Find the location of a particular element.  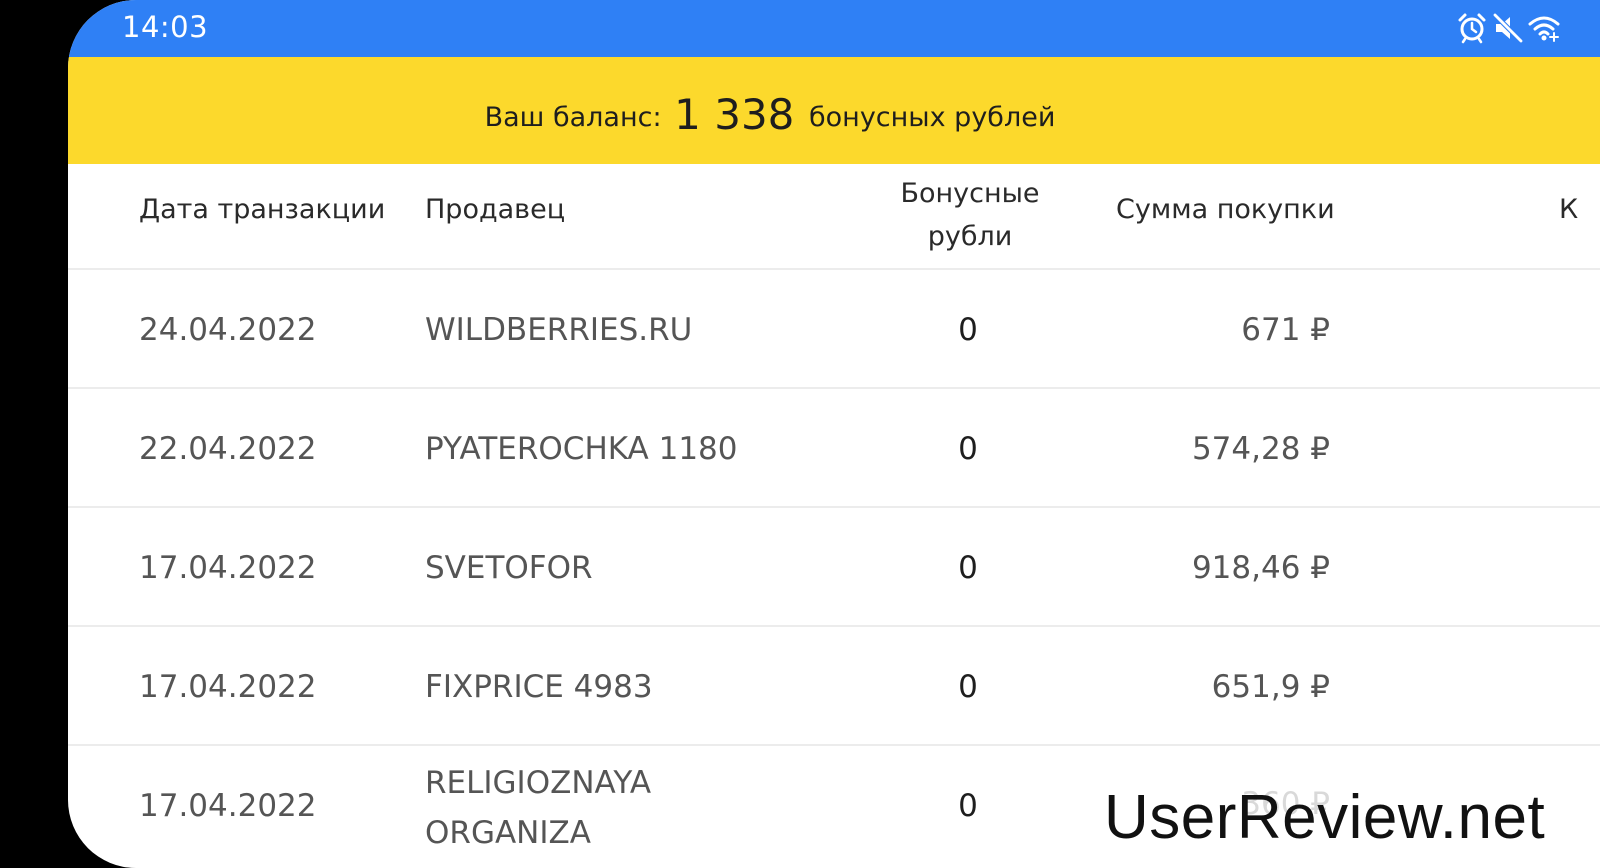

row-sum: 574,28 ₽ is located at coordinates (1260, 449).